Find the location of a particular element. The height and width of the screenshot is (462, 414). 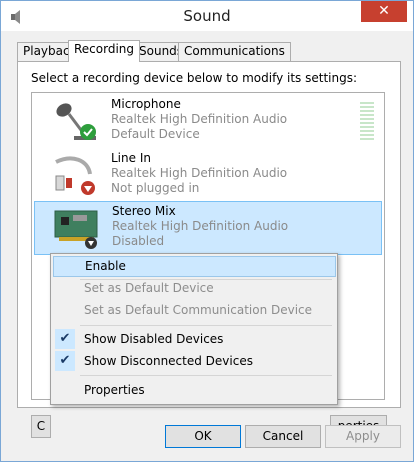

menu-item-label: Set as Default Communication Device is located at coordinates (198, 310).